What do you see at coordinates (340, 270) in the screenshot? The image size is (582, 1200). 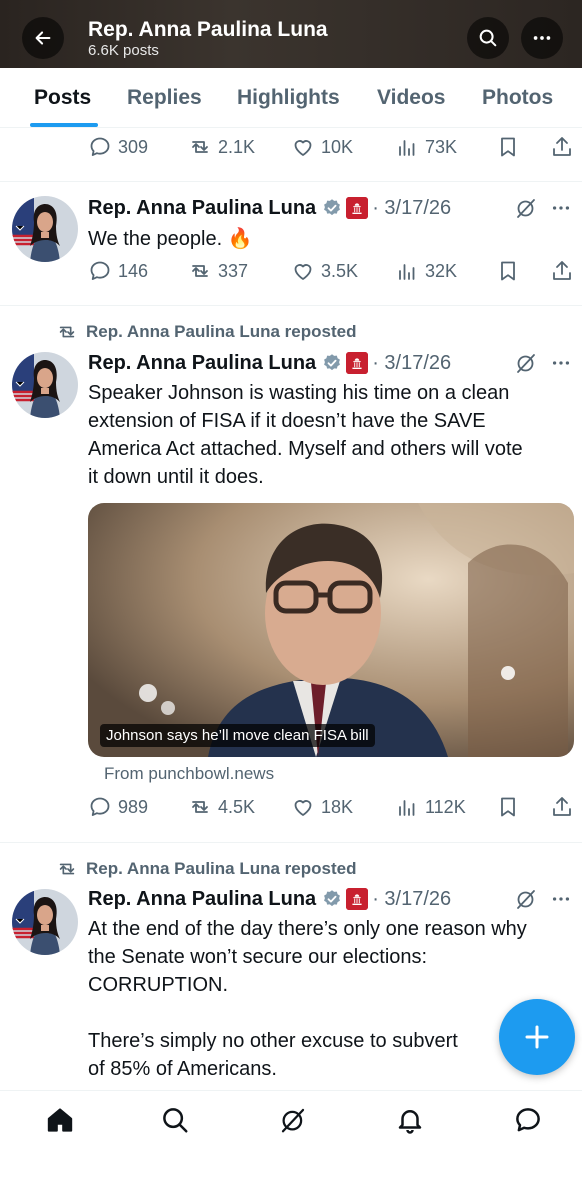 I see `like-count: 3.5K` at bounding box center [340, 270].